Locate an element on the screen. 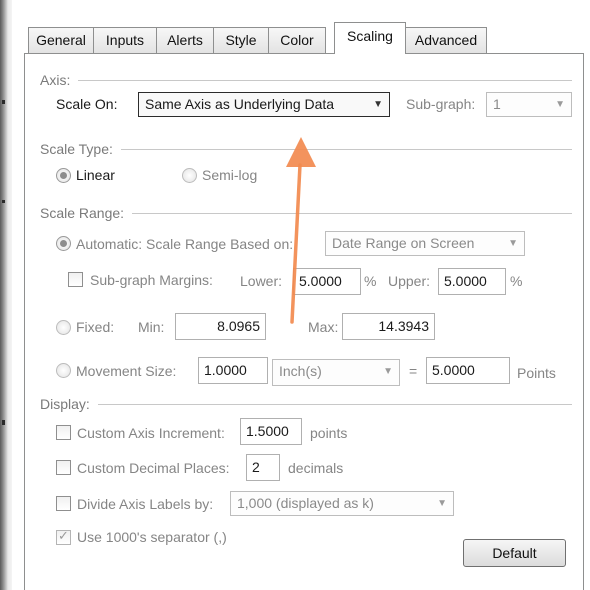 This screenshot has width=590, height=590. scale-on-select: Same Axis as Underlying Data ▼ is located at coordinates (264, 104).